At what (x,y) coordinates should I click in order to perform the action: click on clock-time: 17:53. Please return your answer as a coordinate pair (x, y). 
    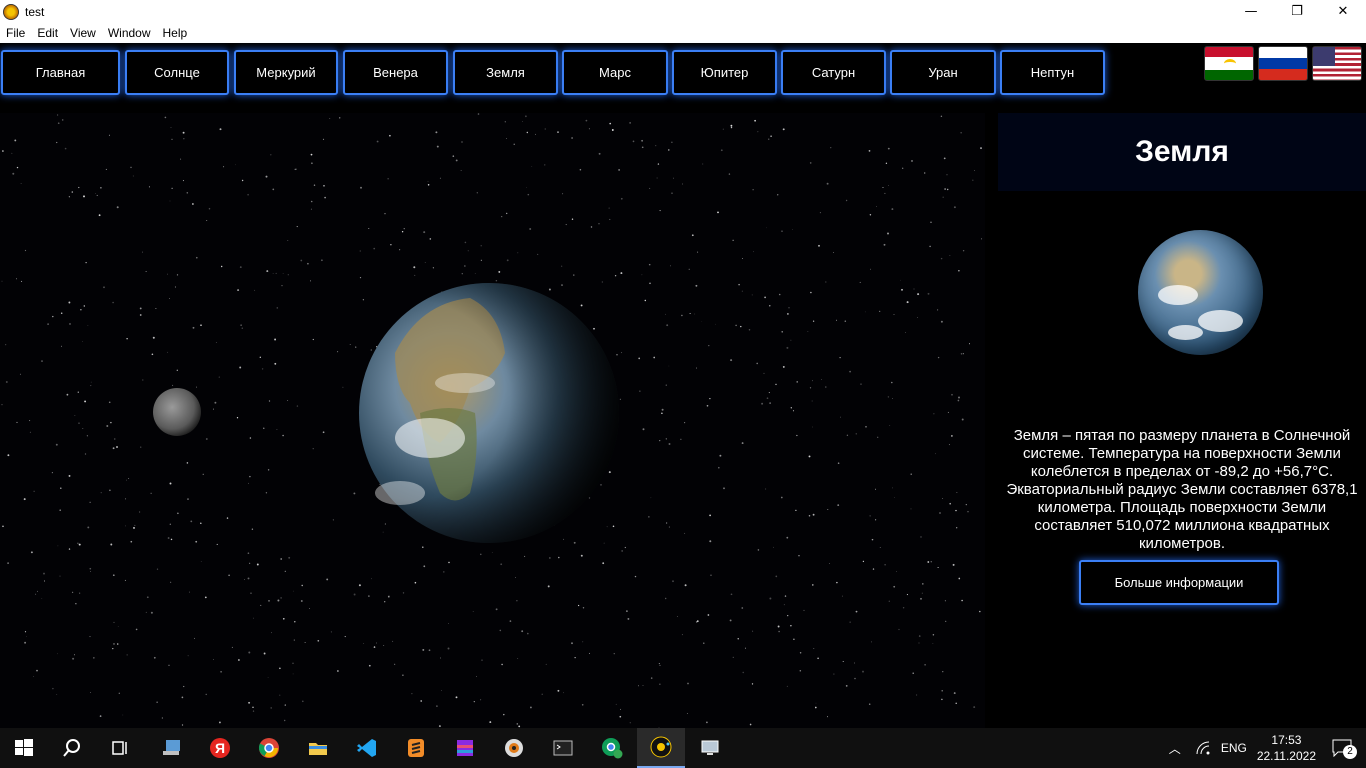
    Looking at the image, I should click on (1286, 740).